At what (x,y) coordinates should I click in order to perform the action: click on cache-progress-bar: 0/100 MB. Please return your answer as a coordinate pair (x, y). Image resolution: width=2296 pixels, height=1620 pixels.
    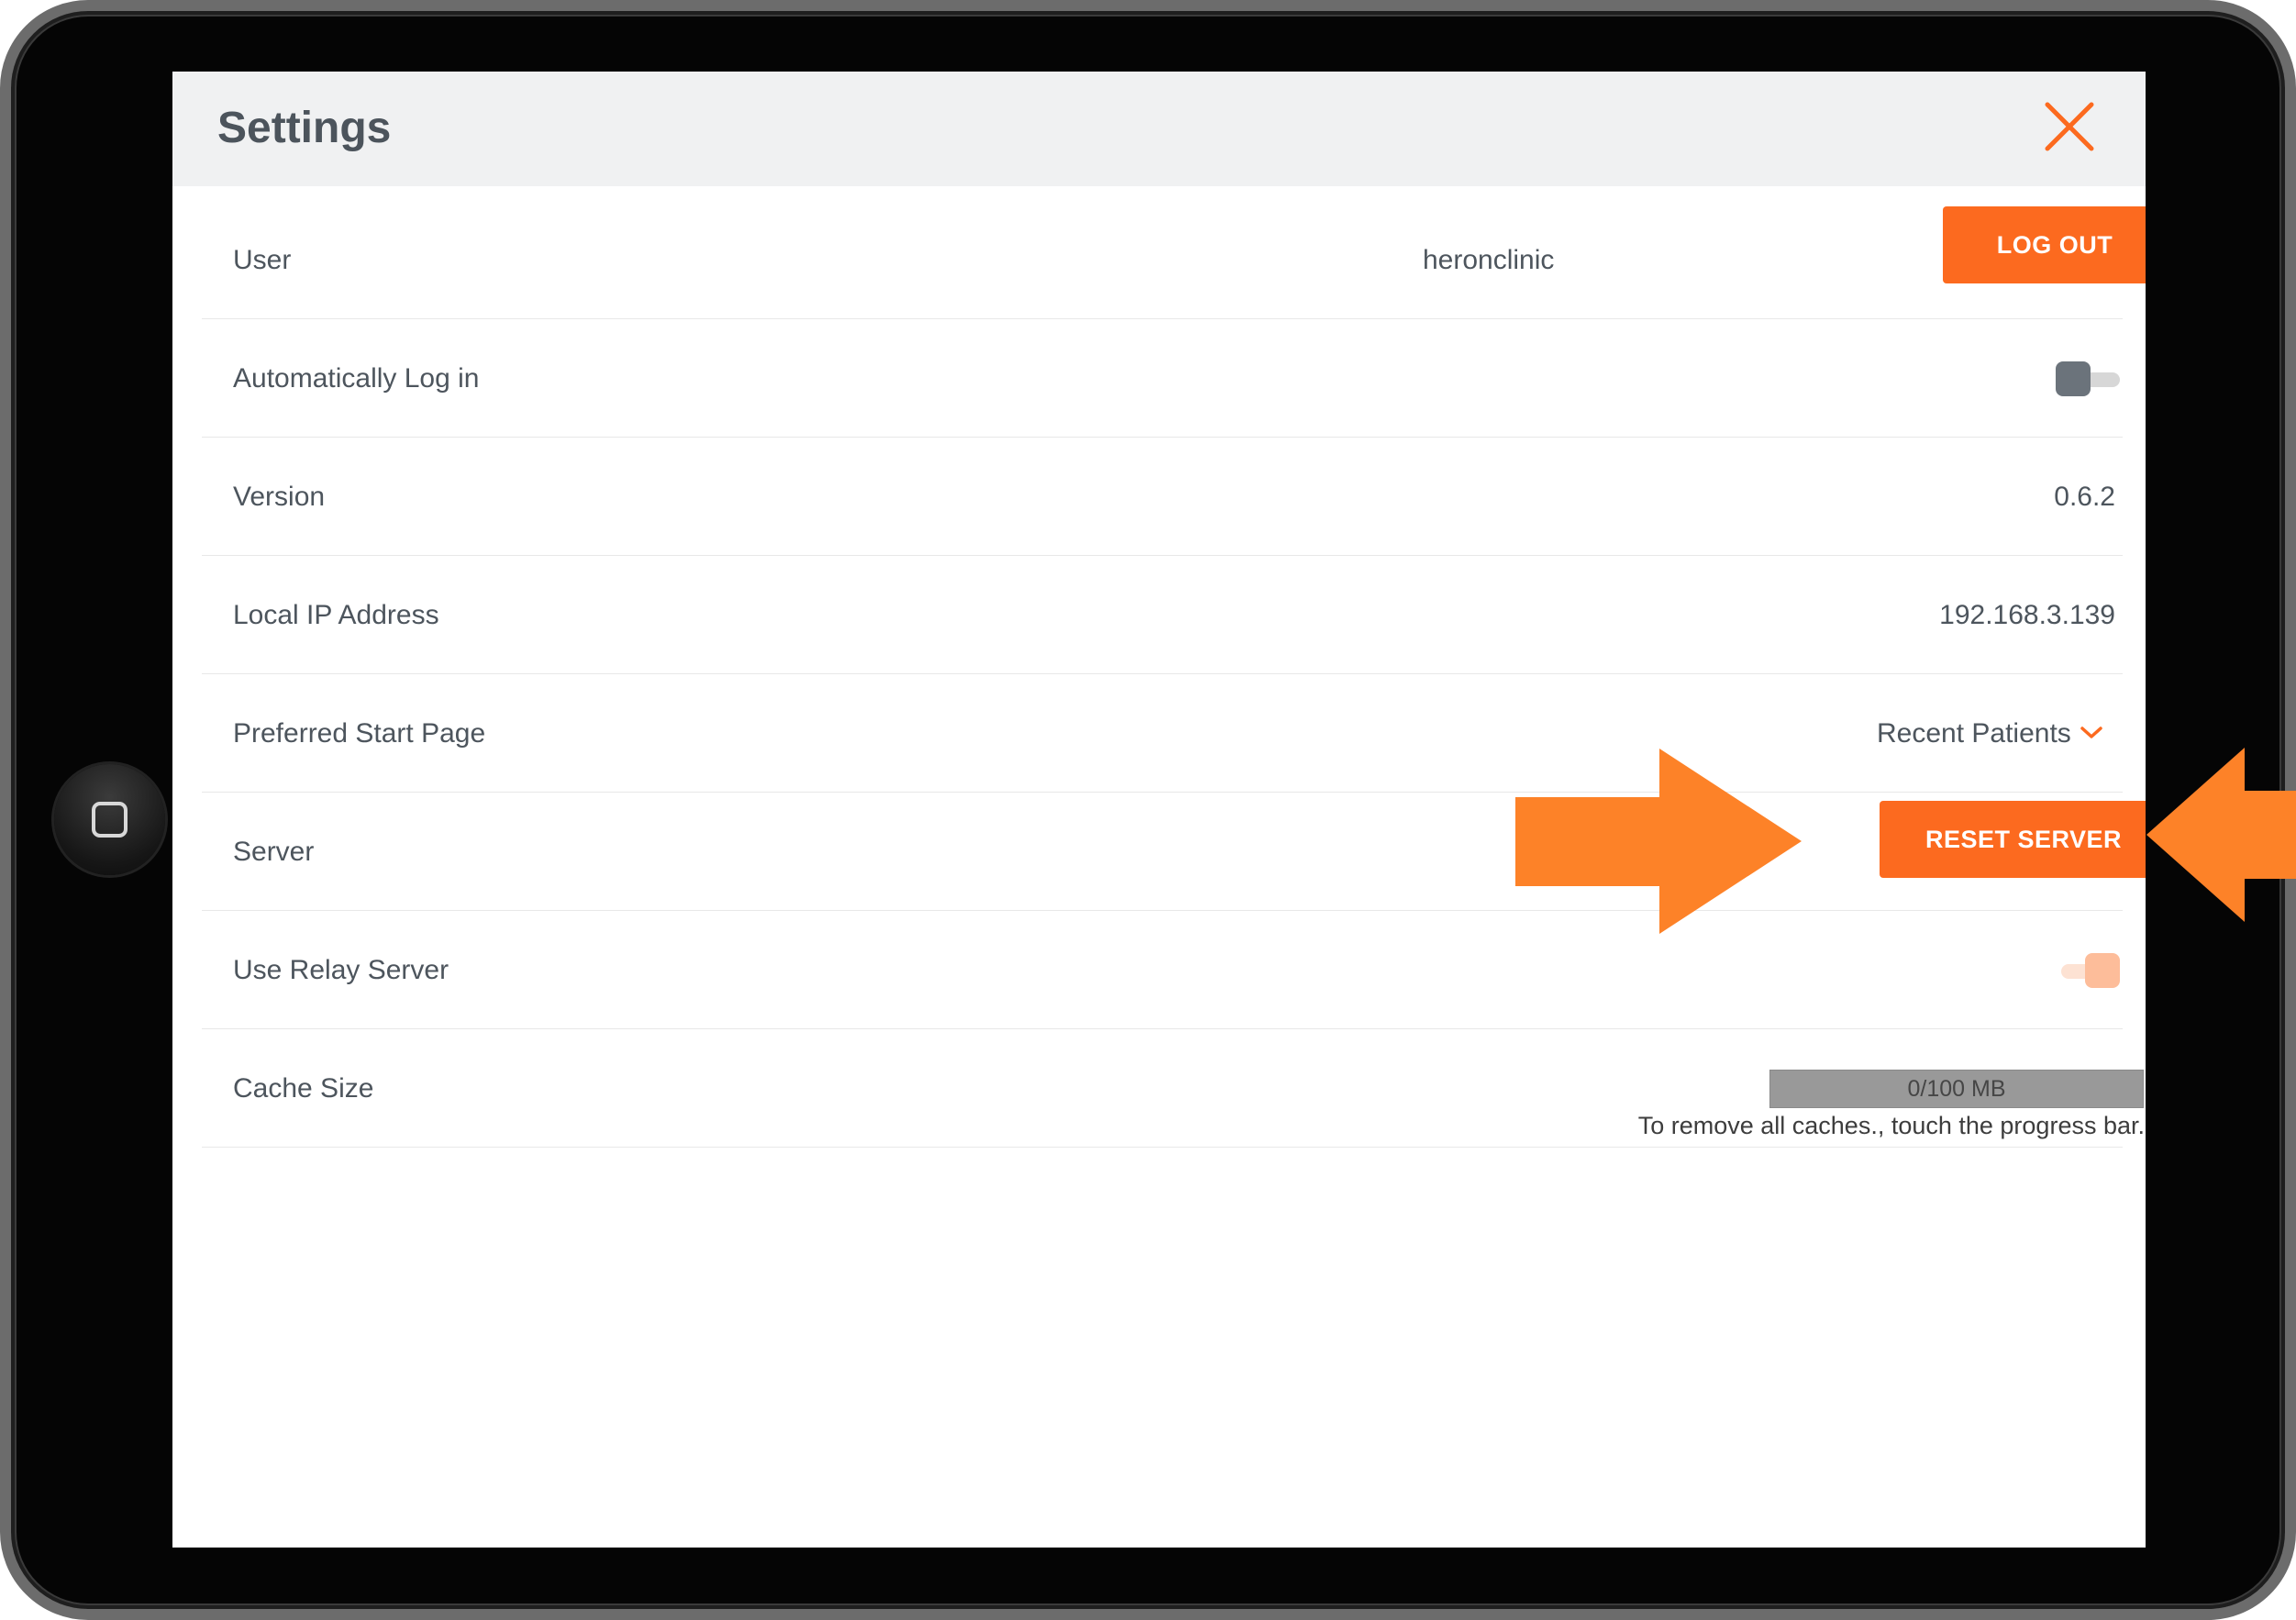
    Looking at the image, I should click on (1956, 1089).